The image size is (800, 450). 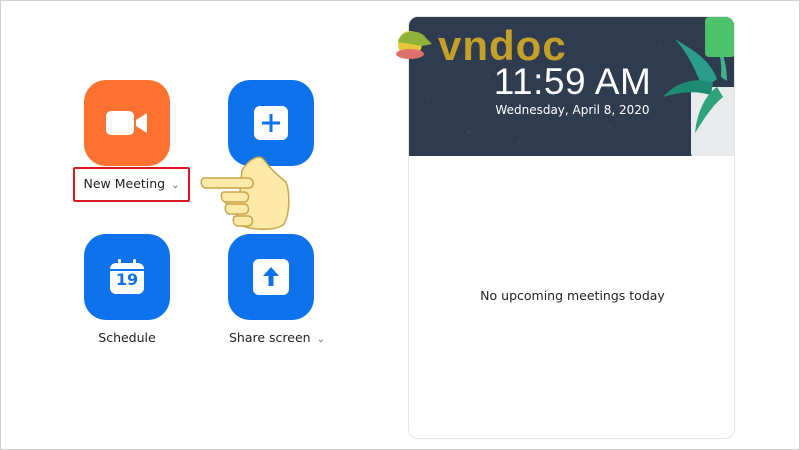 I want to click on highlight-box, so click(x=131, y=184).